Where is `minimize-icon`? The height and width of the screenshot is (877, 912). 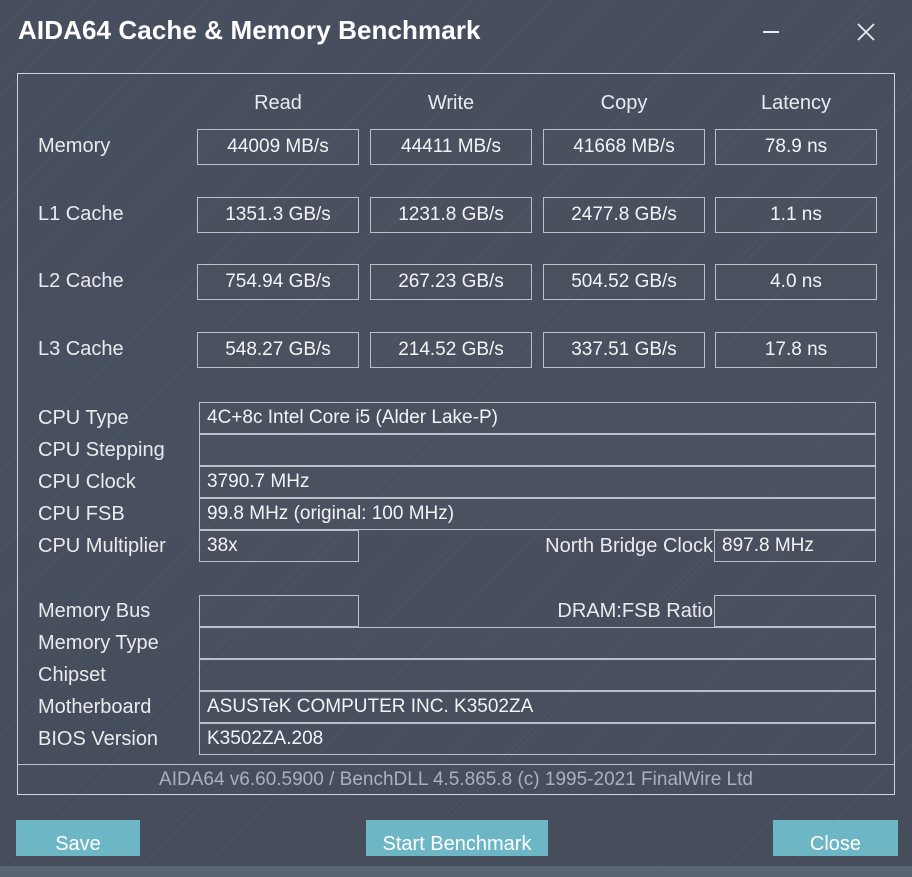
minimize-icon is located at coordinates (771, 32).